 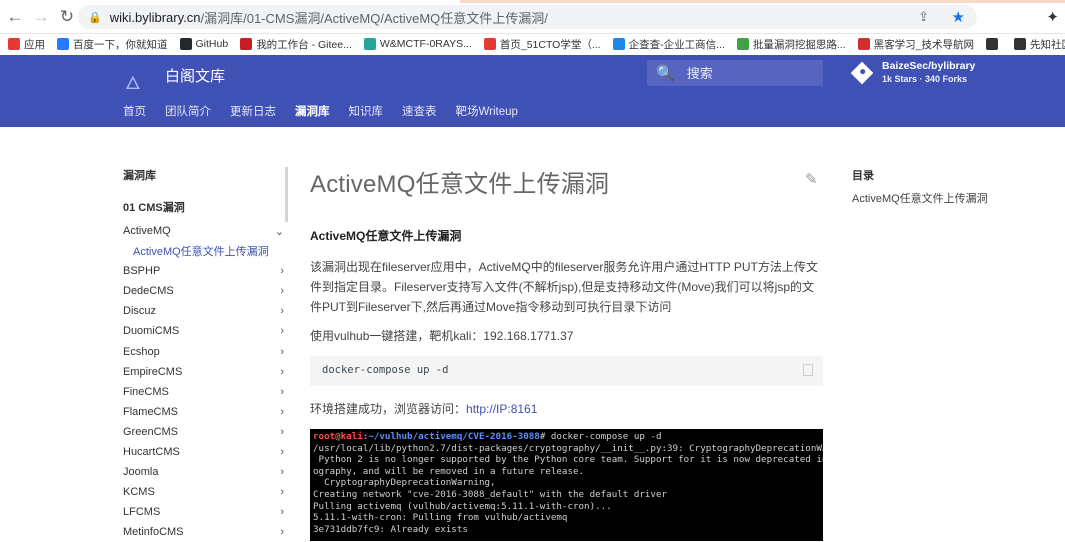 I want to click on nav-tab: 更新日志, so click(x=253, y=111).